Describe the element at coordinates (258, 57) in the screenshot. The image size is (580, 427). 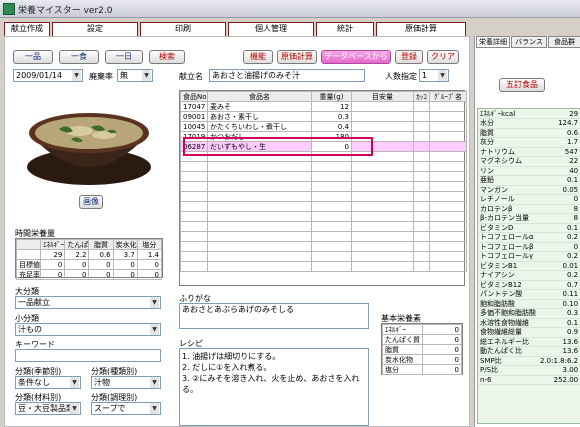
I see `kino-button: 機能` at that location.